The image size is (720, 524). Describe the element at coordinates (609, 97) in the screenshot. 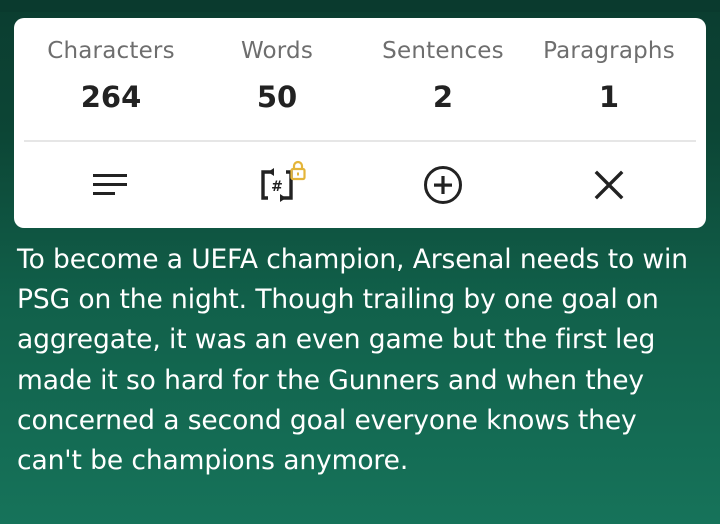

I see `stat-value: 1` at that location.